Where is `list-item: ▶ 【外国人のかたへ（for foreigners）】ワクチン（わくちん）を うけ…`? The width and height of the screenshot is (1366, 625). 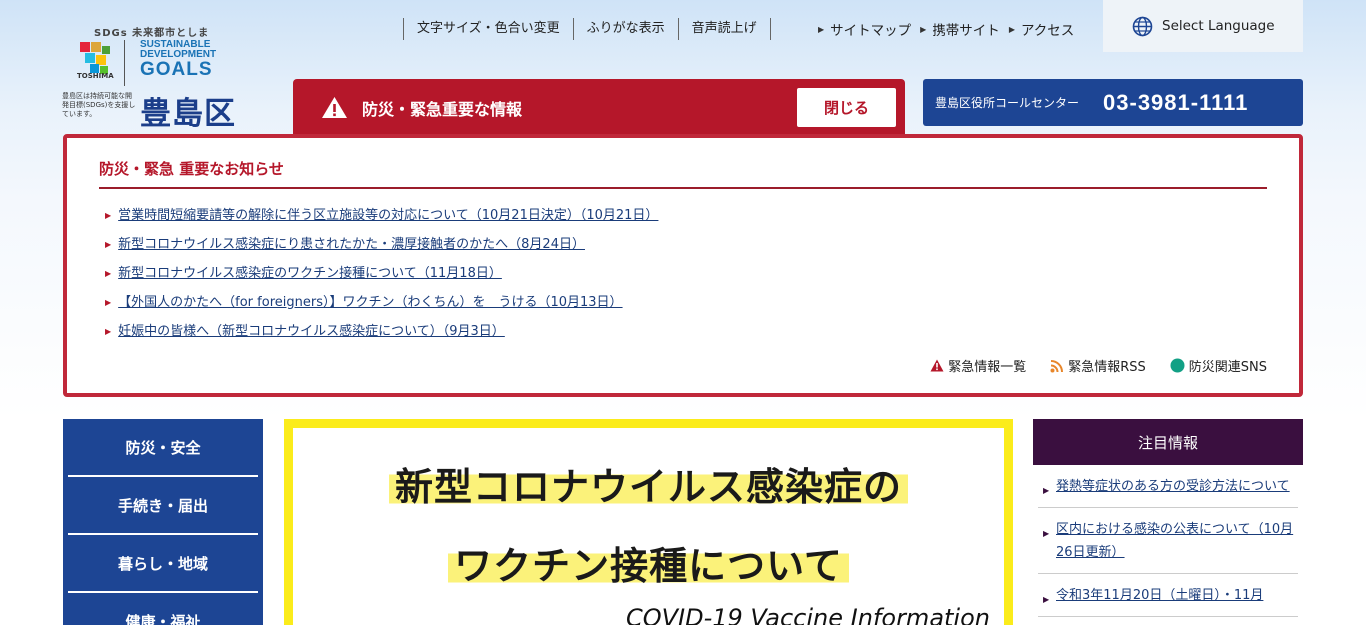 list-item: ▶ 【外国人のかたへ（for foreigners）】ワクチン（わくちん）を うけ… is located at coordinates (381, 302).